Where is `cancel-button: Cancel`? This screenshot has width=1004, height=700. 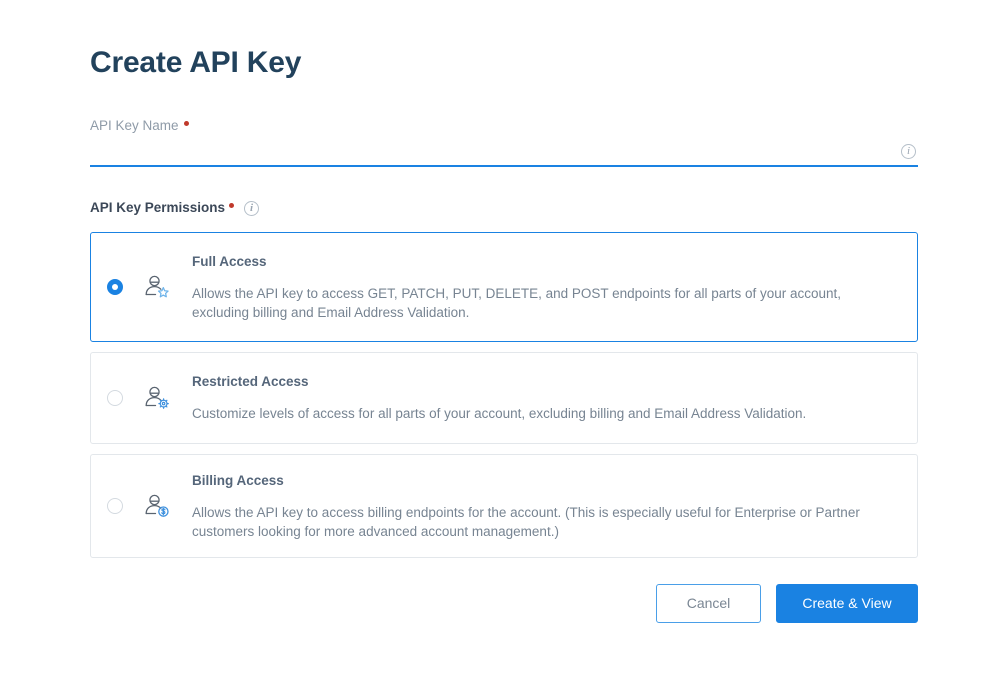 cancel-button: Cancel is located at coordinates (708, 603).